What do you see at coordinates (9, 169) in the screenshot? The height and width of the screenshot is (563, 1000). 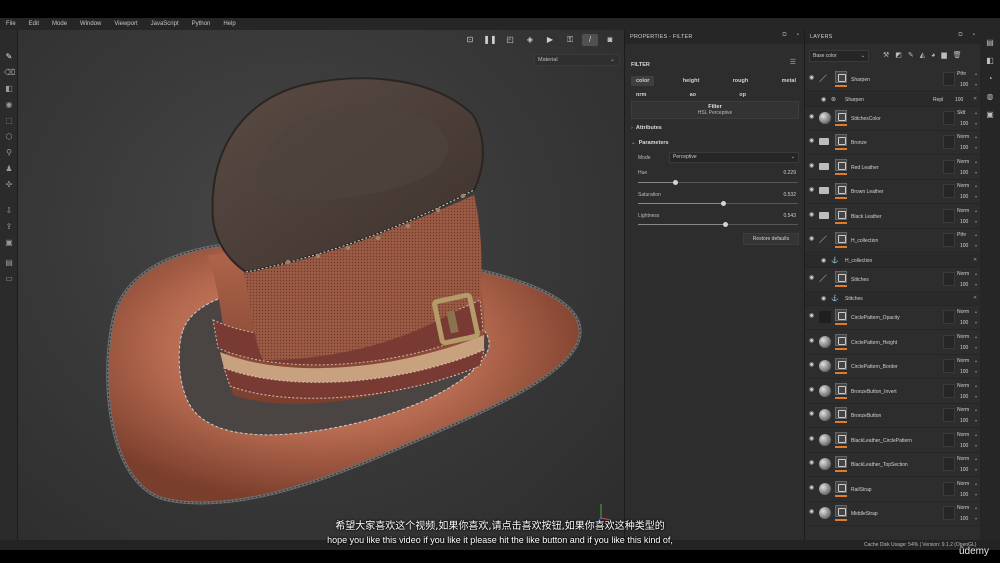 I see `material-picker-icon: ♟` at bounding box center [9, 169].